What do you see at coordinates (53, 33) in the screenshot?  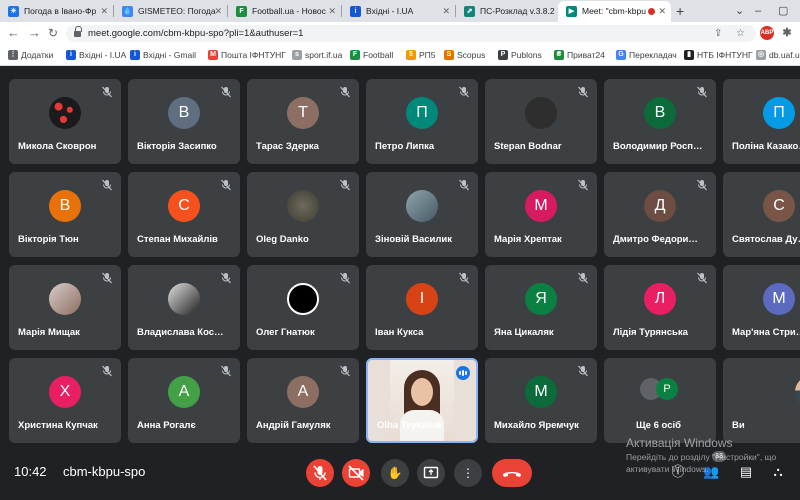 I see `reload-icon: ↻` at bounding box center [53, 33].